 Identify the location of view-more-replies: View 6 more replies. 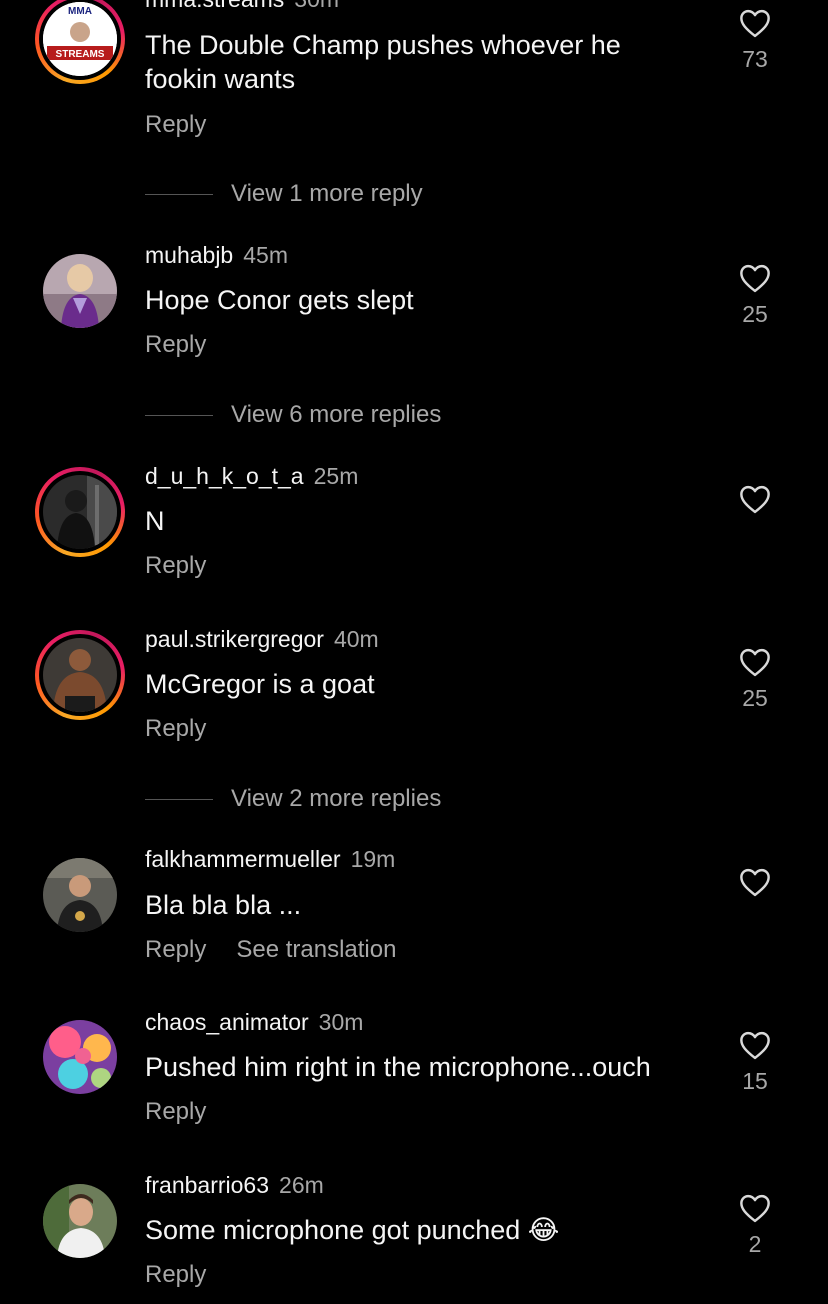
(293, 415).